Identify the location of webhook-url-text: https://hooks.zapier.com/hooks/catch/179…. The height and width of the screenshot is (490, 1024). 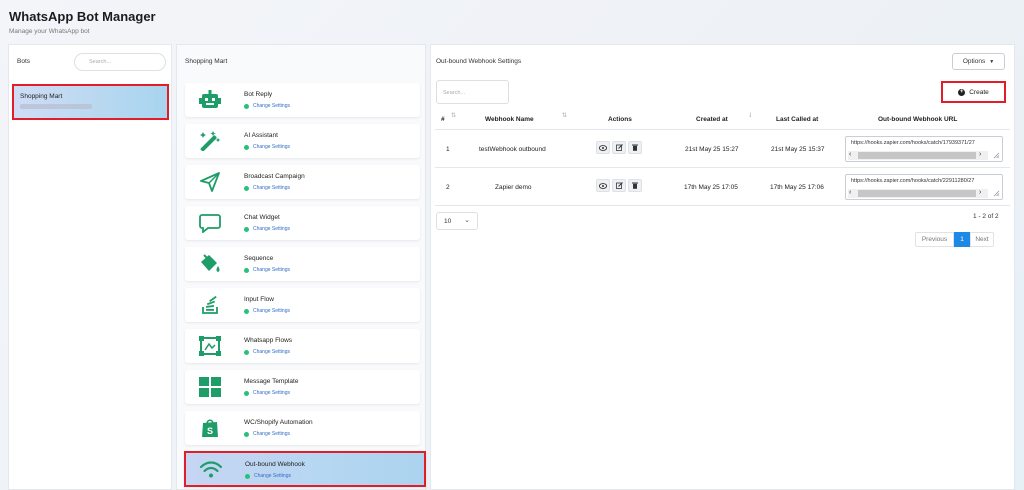
(913, 143).